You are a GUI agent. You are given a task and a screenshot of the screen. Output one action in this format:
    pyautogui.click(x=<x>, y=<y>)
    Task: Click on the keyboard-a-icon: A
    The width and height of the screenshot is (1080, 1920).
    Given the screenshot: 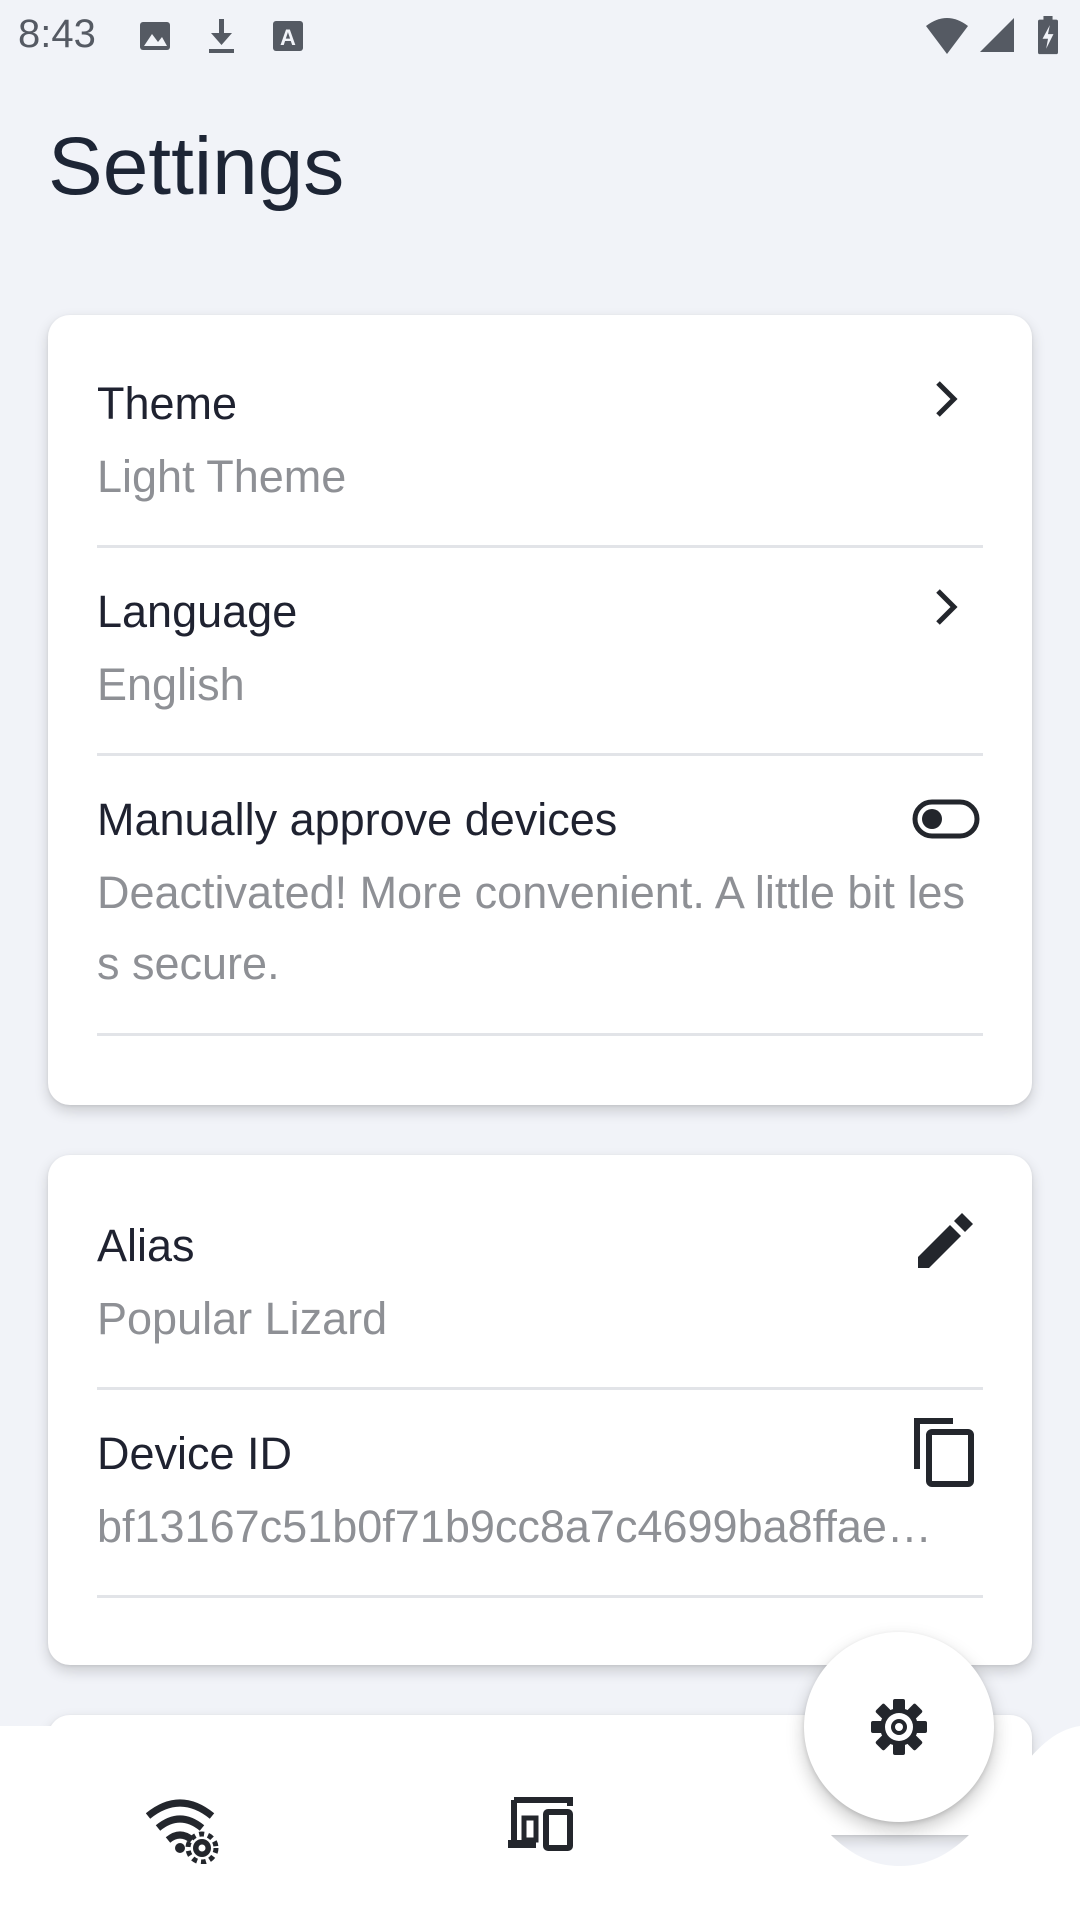 What is the action you would take?
    pyautogui.click(x=288, y=36)
    